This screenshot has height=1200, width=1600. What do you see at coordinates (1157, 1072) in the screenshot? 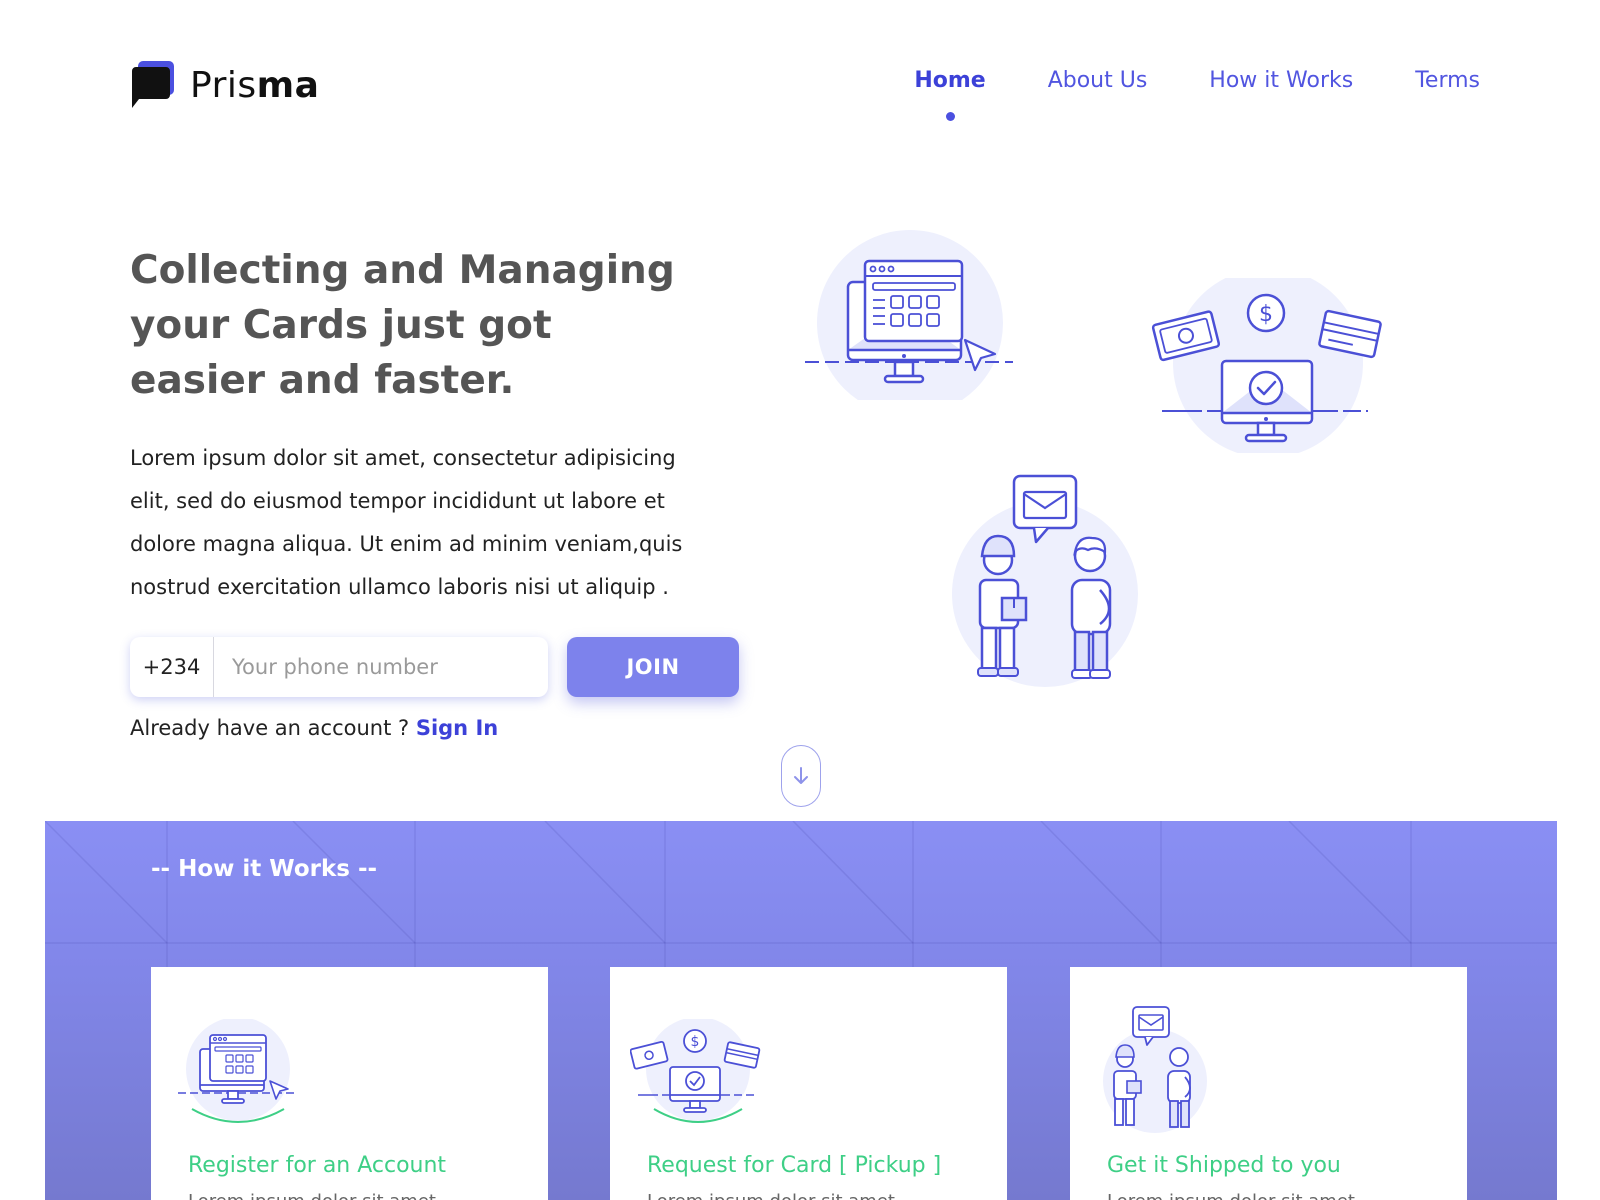
I see `delivery-people-icon` at bounding box center [1157, 1072].